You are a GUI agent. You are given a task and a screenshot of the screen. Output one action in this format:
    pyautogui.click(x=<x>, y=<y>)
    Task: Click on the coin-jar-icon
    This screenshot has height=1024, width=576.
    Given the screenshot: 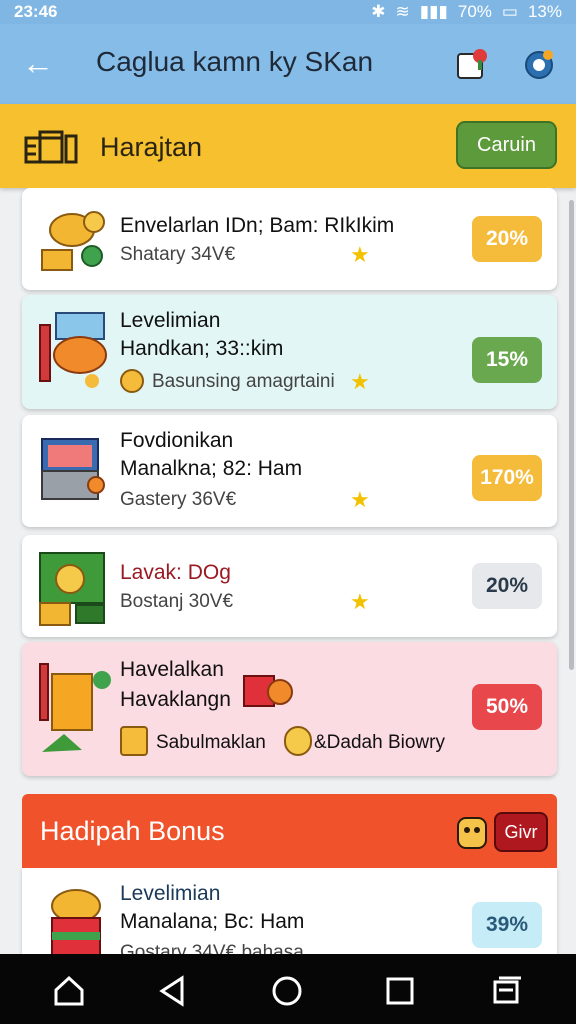 What is the action you would take?
    pyautogui.click(x=76, y=921)
    